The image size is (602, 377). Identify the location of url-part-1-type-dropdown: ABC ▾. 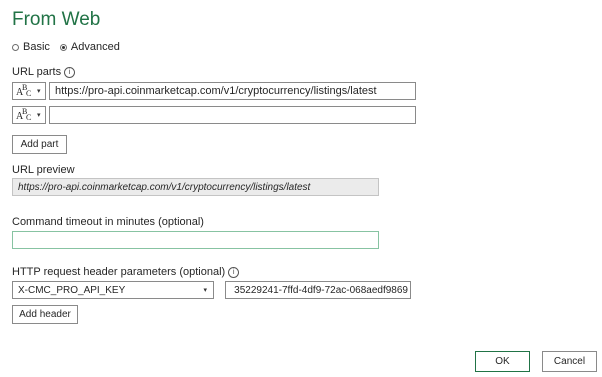
(29, 91).